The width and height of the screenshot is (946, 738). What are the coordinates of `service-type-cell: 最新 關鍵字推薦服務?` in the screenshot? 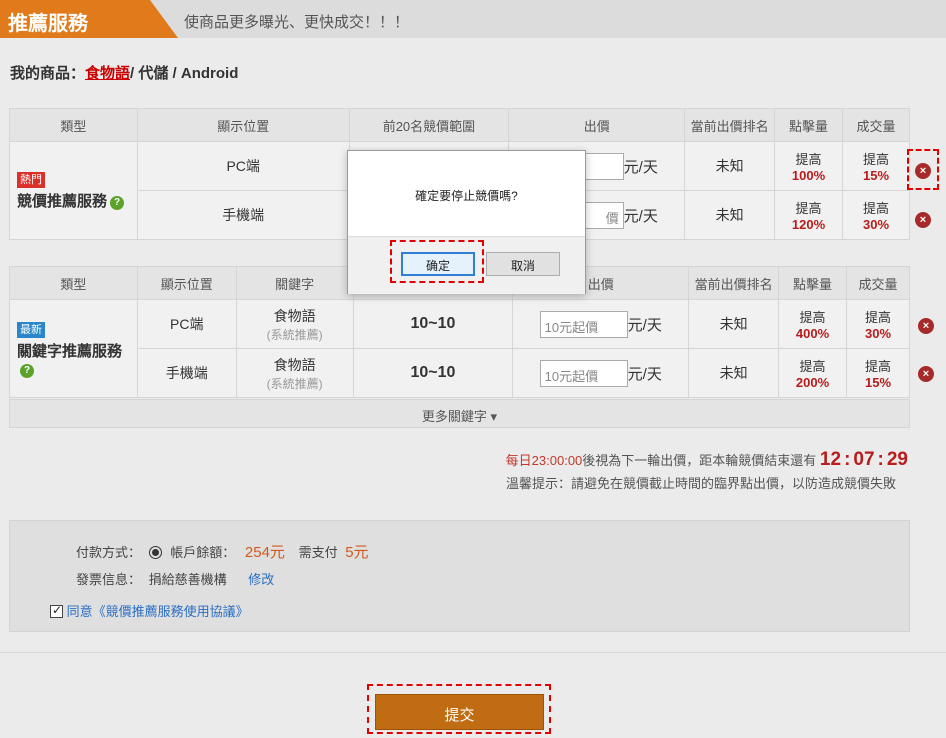 It's located at (73, 348).